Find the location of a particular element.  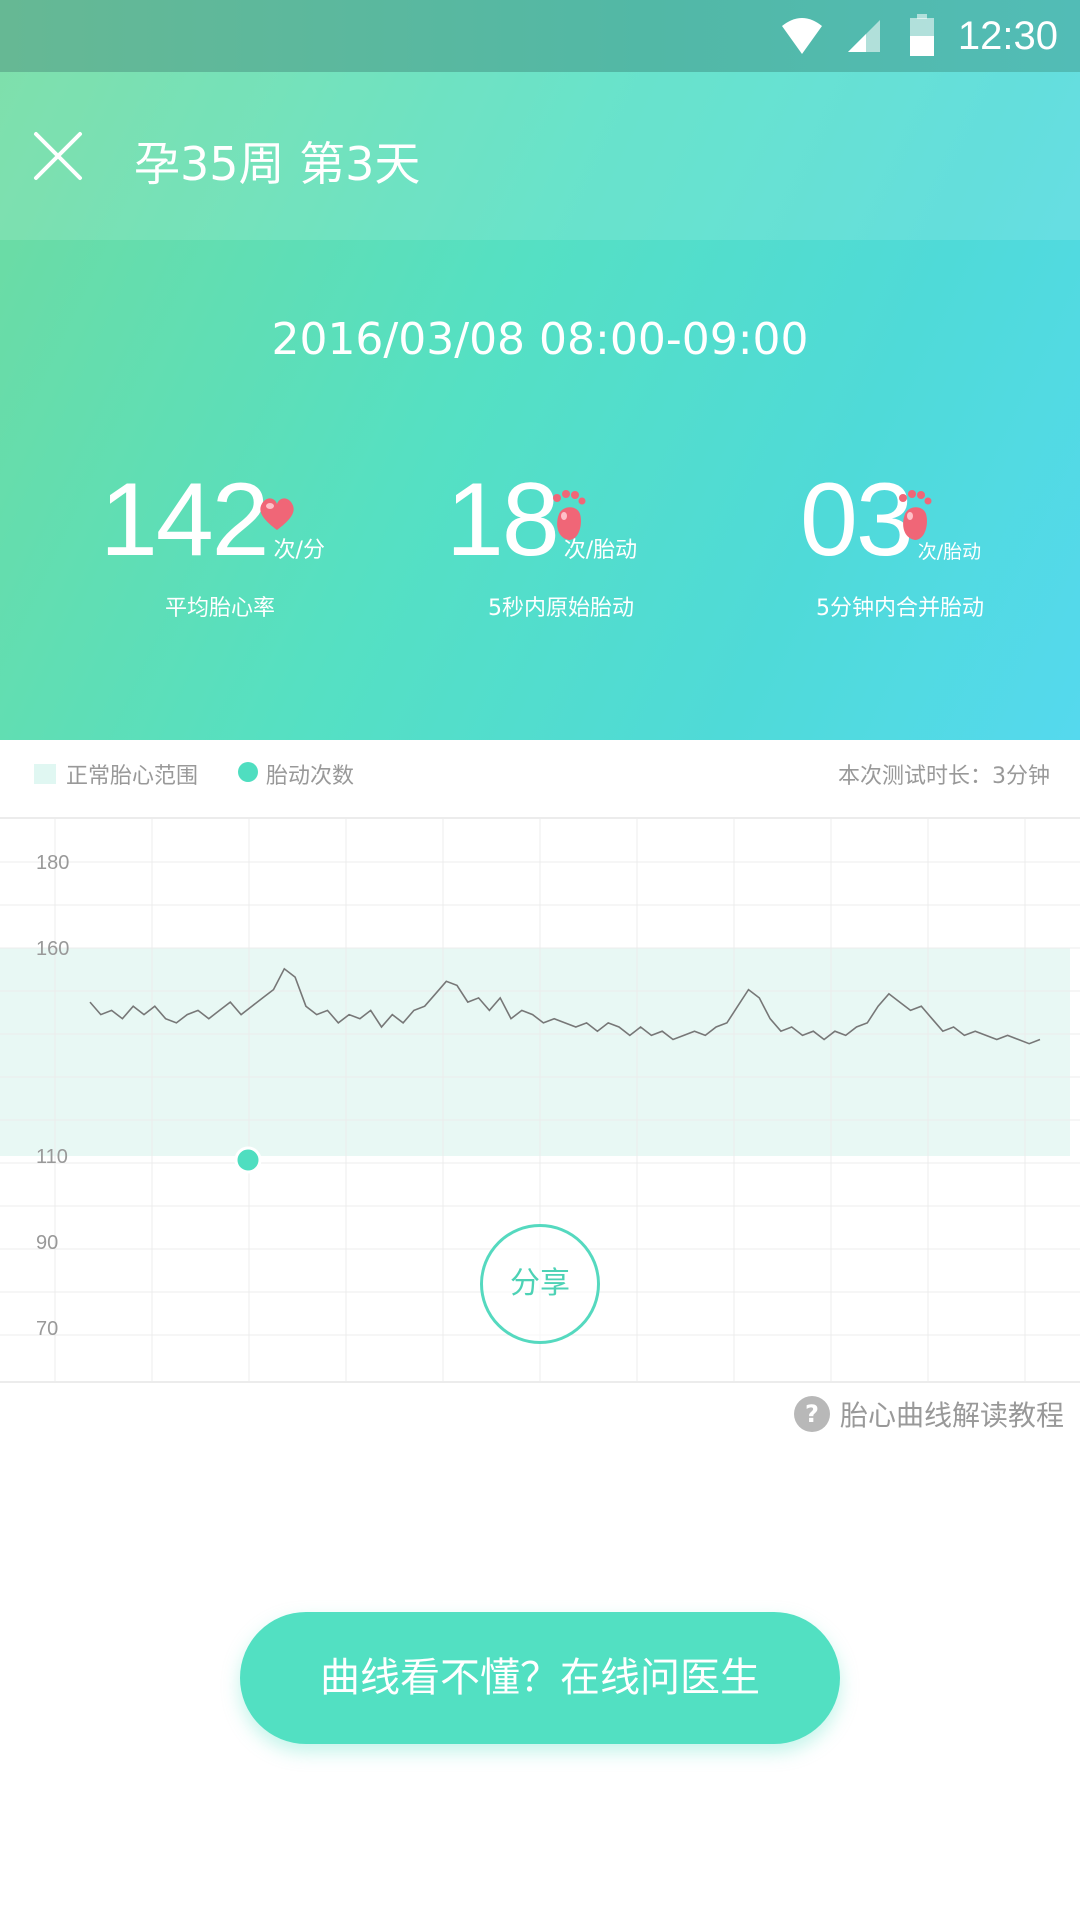

y-tick-label: 110 is located at coordinates (52, 1157).